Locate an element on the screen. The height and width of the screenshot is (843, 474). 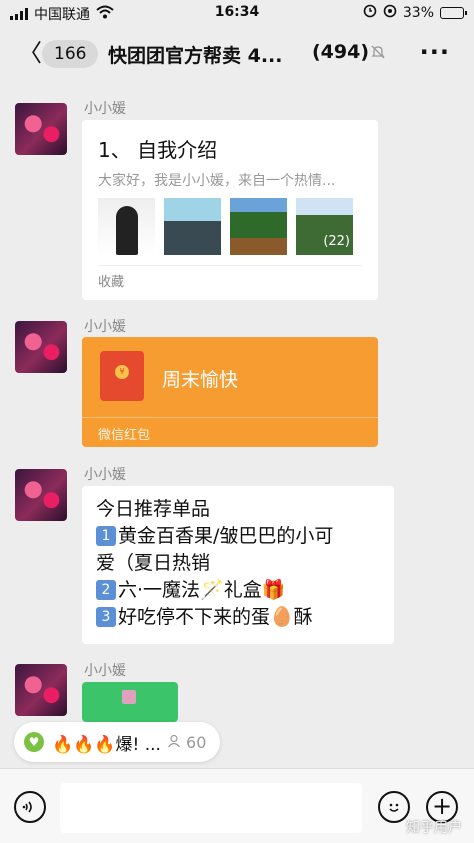
image-count: (22) is located at coordinates (336, 241).